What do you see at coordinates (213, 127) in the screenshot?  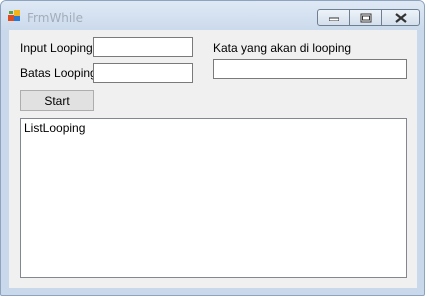 I see `list-item: ListLooping` at bounding box center [213, 127].